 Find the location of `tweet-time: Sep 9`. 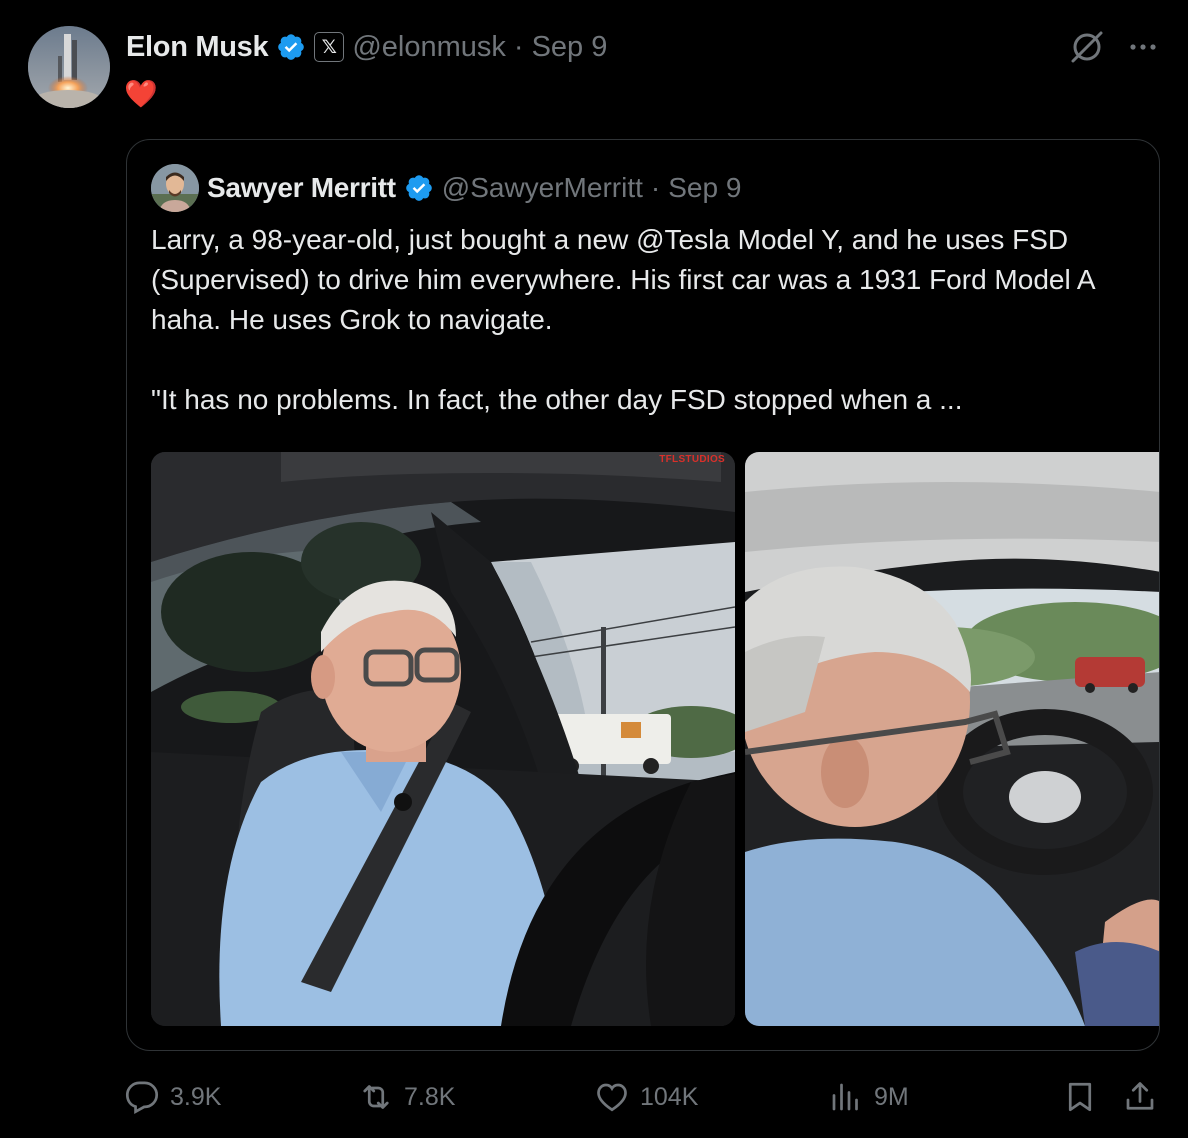

tweet-time: Sep 9 is located at coordinates (570, 47).